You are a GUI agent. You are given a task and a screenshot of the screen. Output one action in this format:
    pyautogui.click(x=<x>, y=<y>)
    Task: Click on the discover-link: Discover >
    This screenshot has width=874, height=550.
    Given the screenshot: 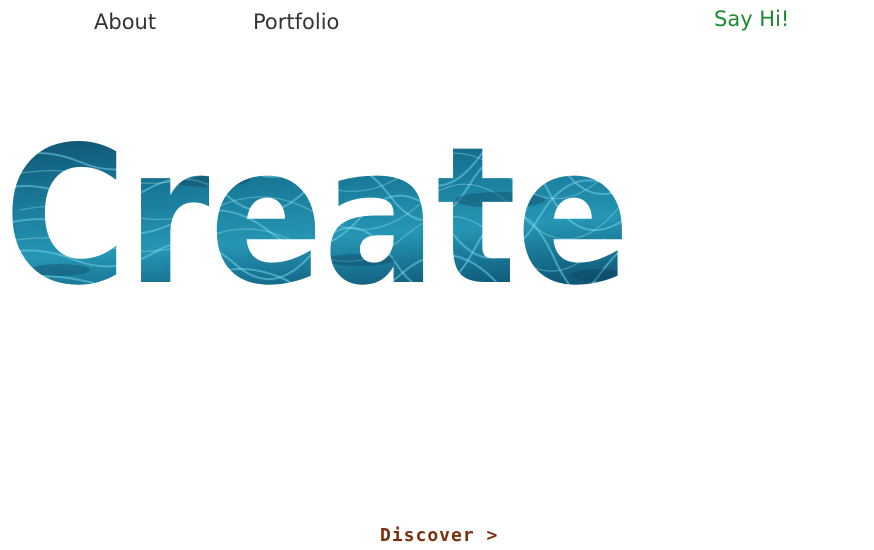 What is the action you would take?
    pyautogui.click(x=439, y=536)
    